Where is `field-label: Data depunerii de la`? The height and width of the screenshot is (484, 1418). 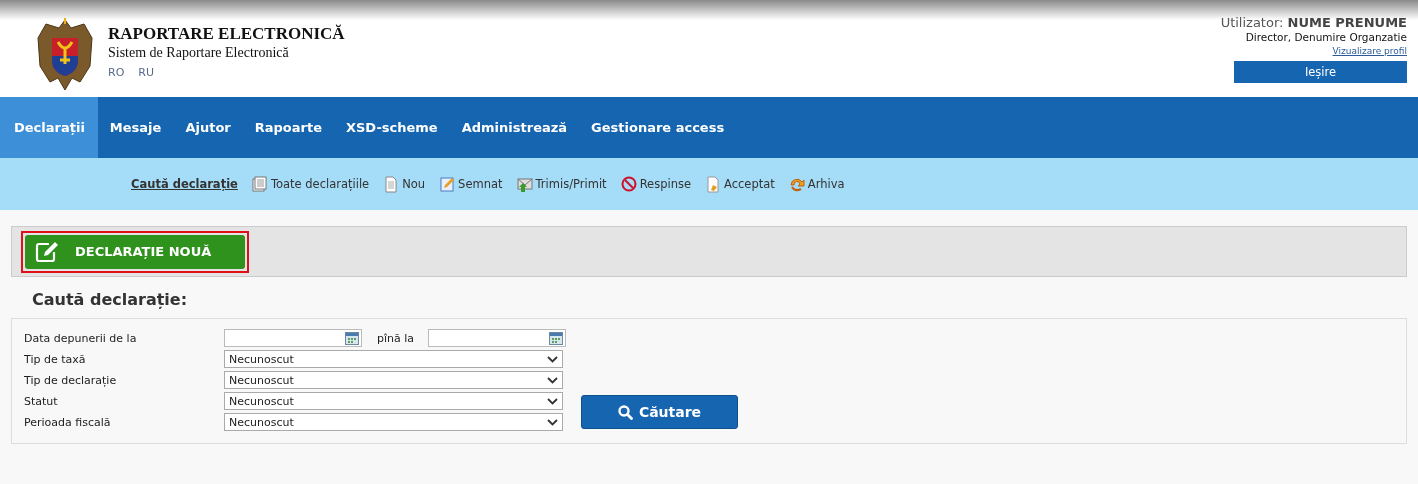
field-label: Data depunerii de la is located at coordinates (81, 338).